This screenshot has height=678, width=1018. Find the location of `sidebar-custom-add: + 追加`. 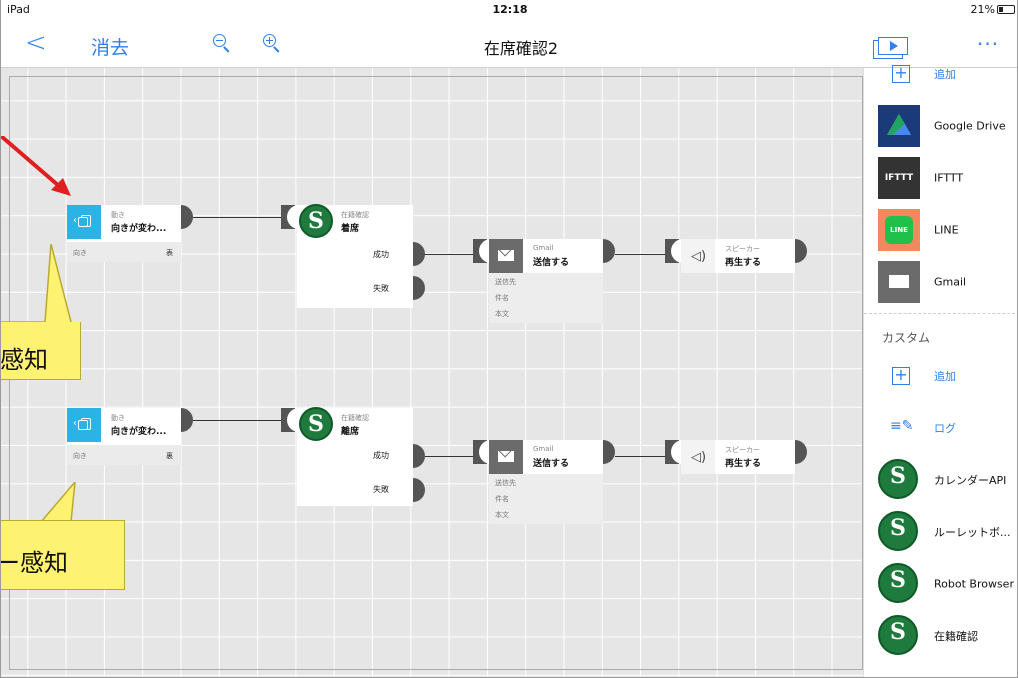

sidebar-custom-add: + 追加 is located at coordinates (940, 376).